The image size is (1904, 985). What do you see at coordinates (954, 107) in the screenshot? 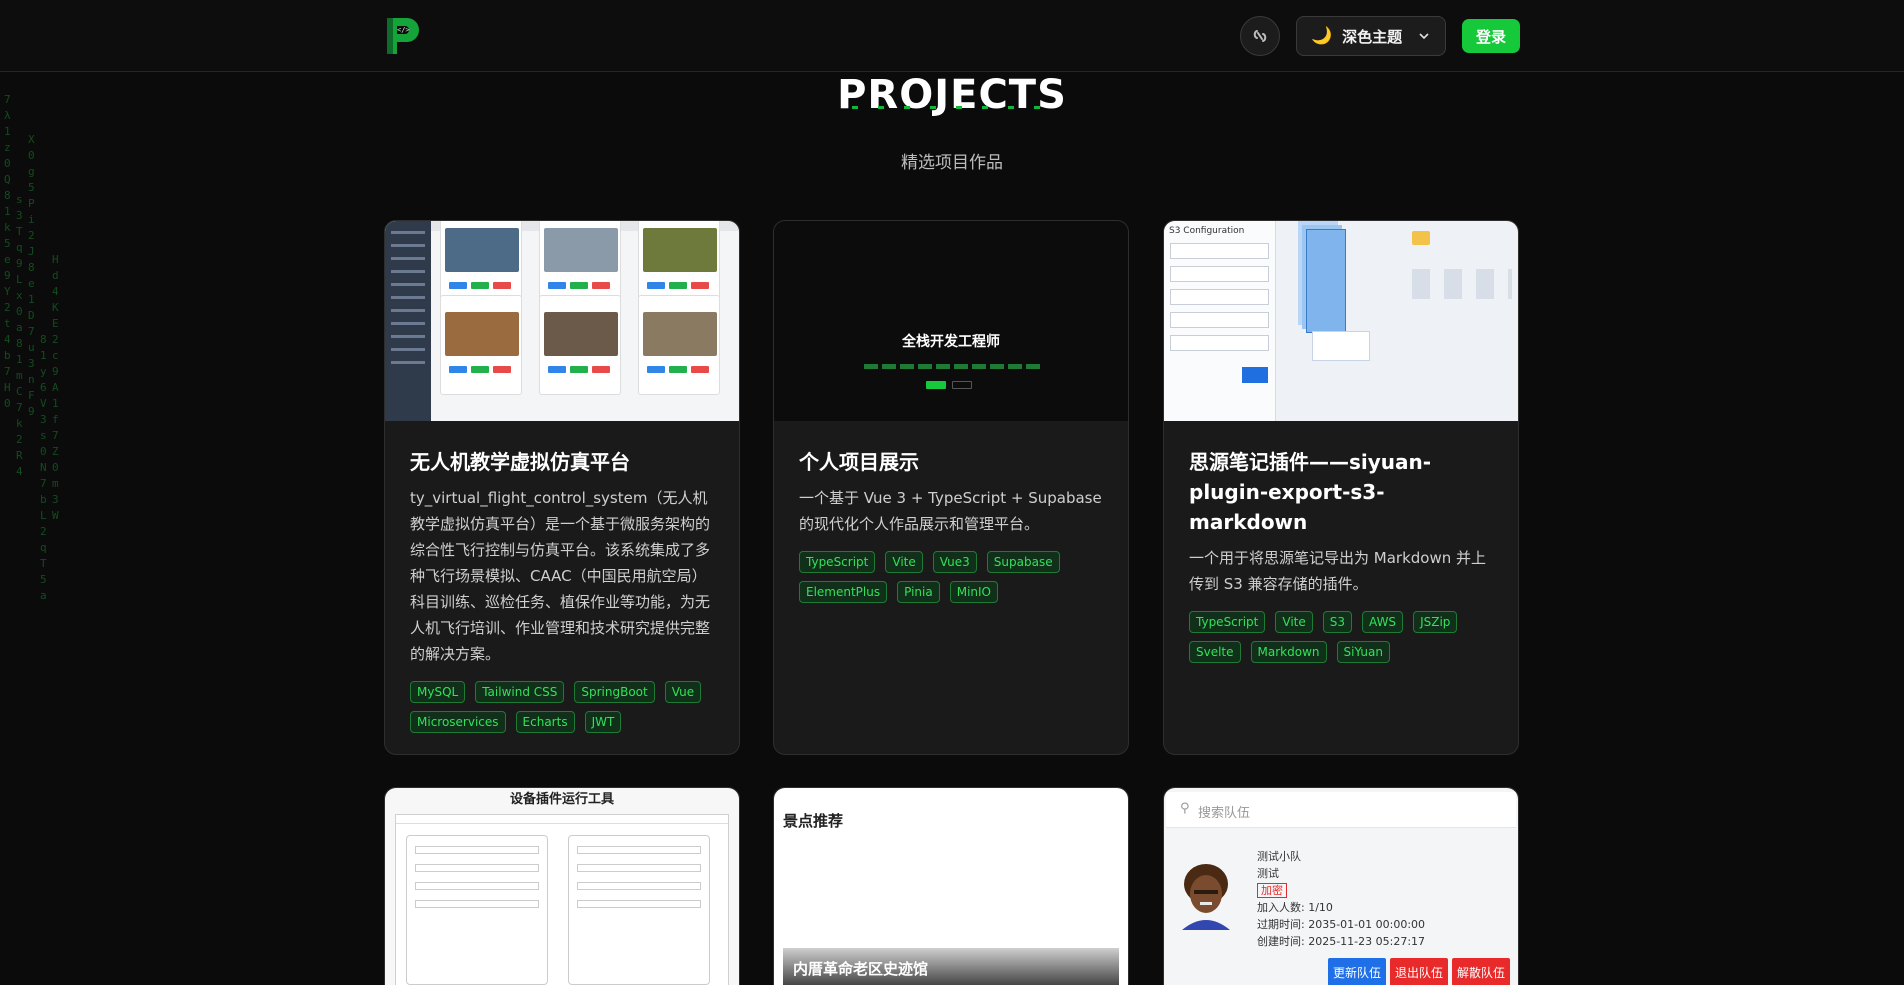
I see `title-underline-decoration` at bounding box center [954, 107].